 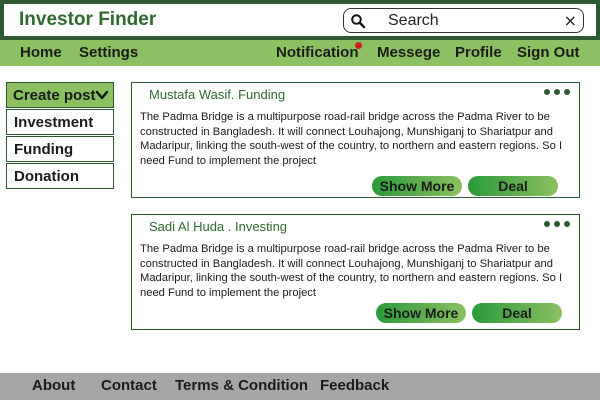 What do you see at coordinates (53, 385) in the screenshot?
I see `footer-link-about: About` at bounding box center [53, 385].